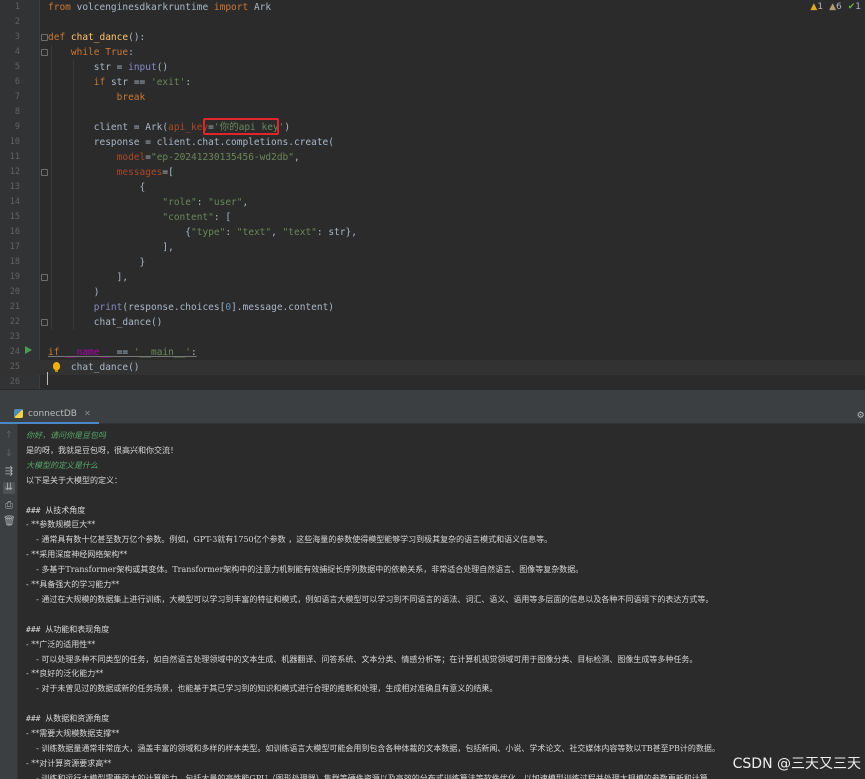  I want to click on line-number: 19, so click(10, 277).